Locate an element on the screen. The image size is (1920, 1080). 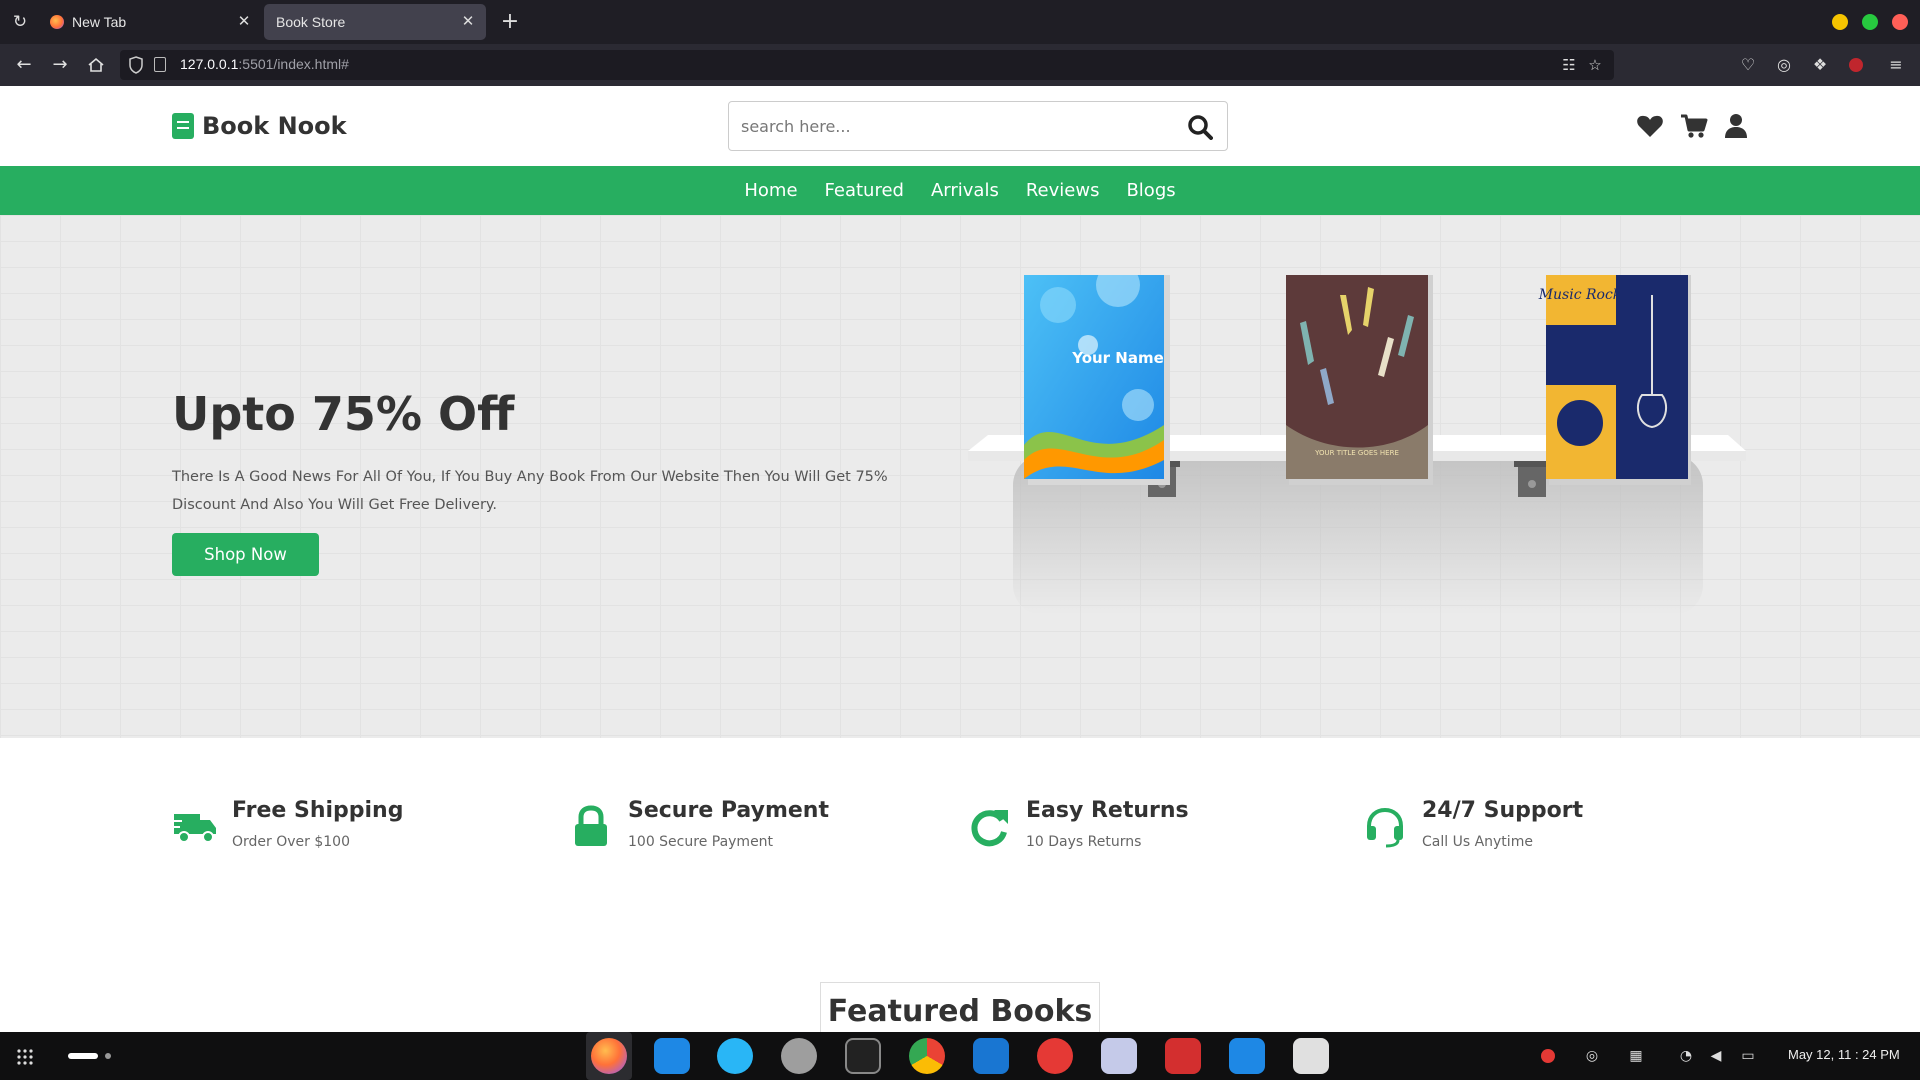
feature-subtitle: Order Over $100 is located at coordinates (291, 842).